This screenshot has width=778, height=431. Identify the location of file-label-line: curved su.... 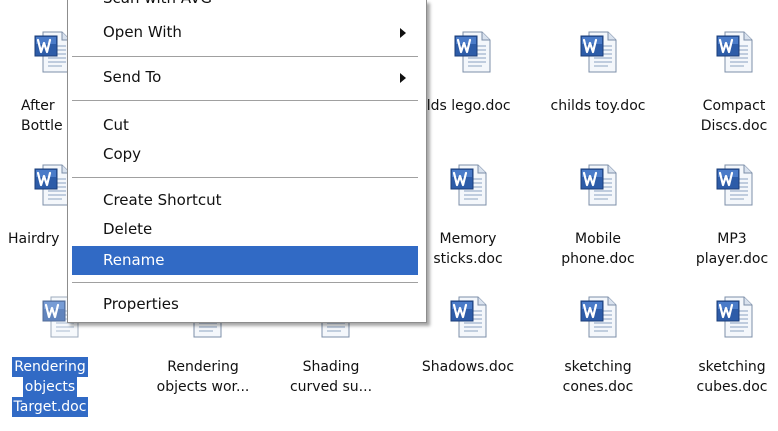
(331, 387).